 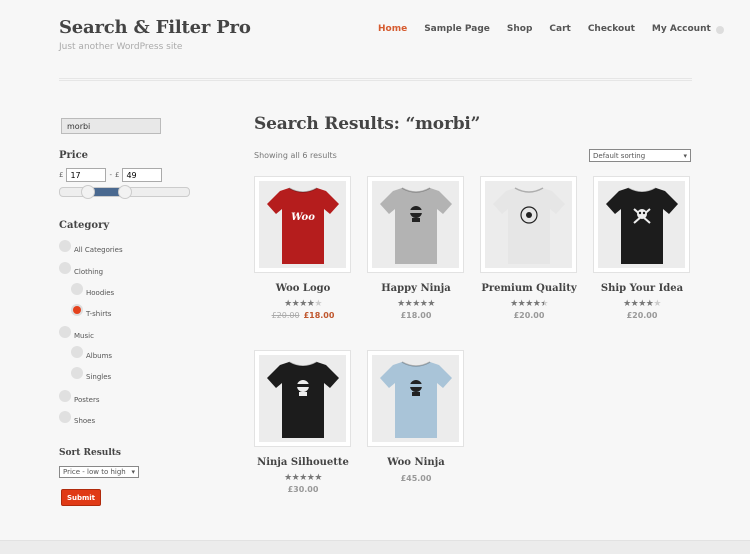 What do you see at coordinates (81, 497) in the screenshot?
I see `submit-button: Submit` at bounding box center [81, 497].